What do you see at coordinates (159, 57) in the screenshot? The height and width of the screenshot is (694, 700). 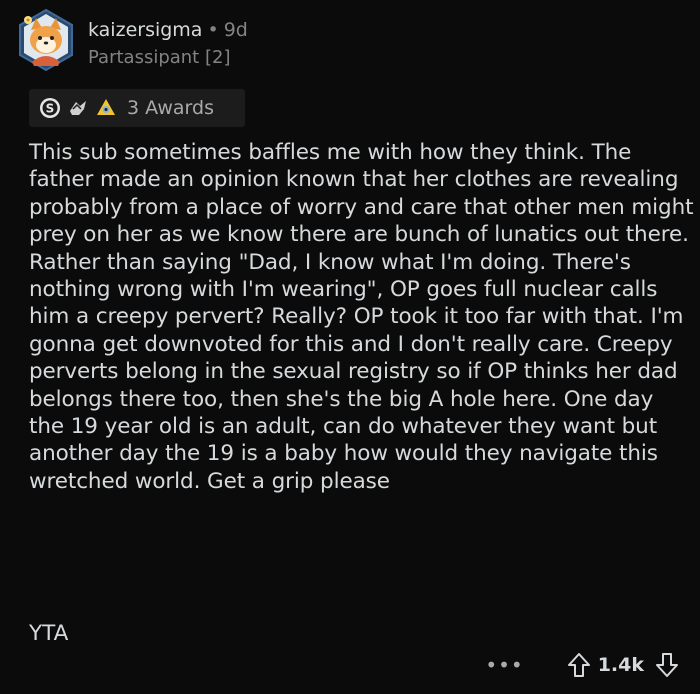 I see `user-flair: Partassipant [2]` at bounding box center [159, 57].